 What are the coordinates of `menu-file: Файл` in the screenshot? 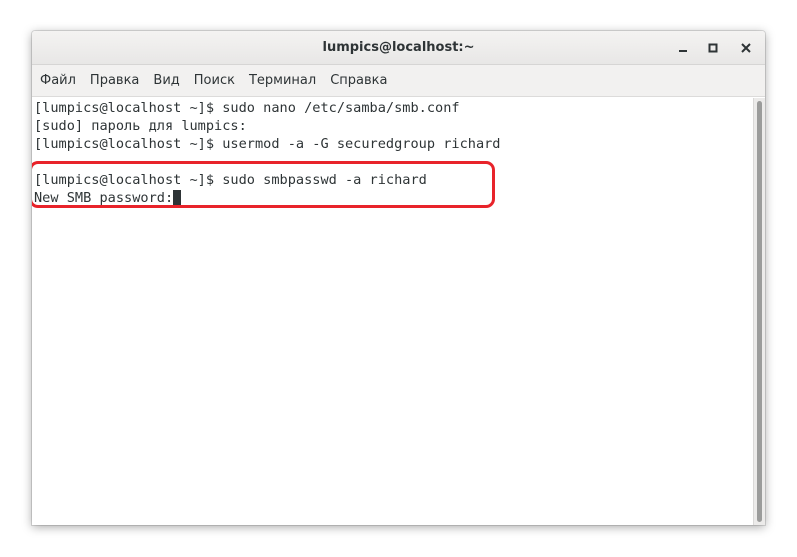 It's located at (58, 81).